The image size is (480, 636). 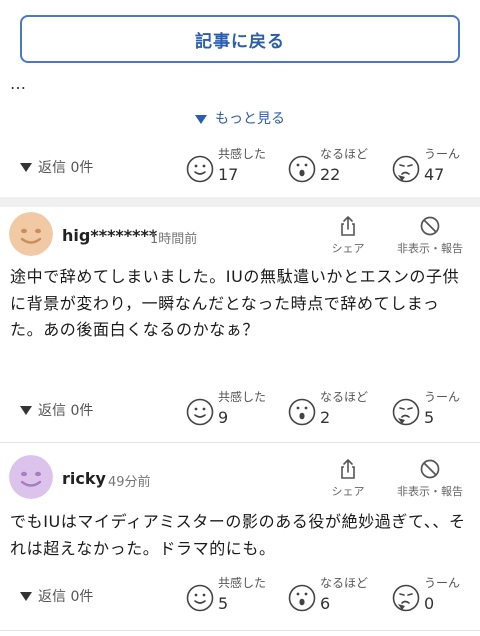 I want to click on back-to-article-button: 記事に戻る, so click(x=240, y=39).